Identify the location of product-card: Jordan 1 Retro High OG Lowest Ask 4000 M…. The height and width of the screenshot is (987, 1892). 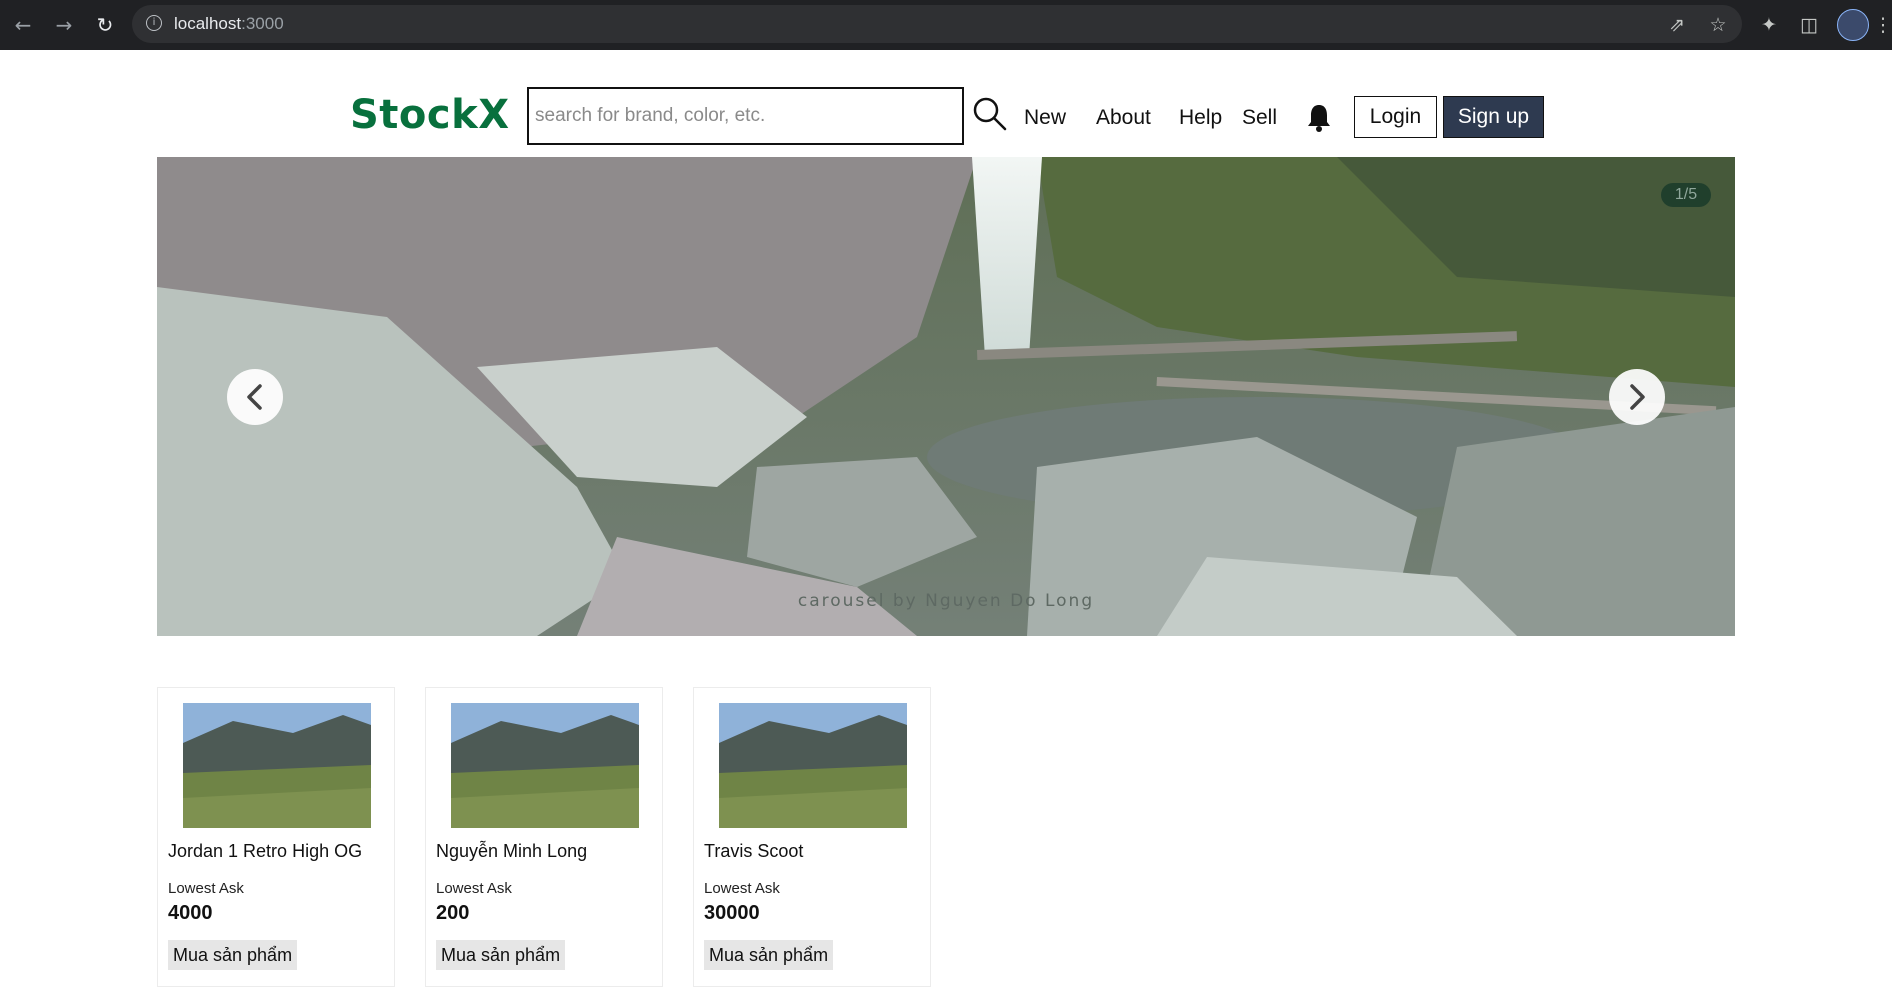
(276, 837).